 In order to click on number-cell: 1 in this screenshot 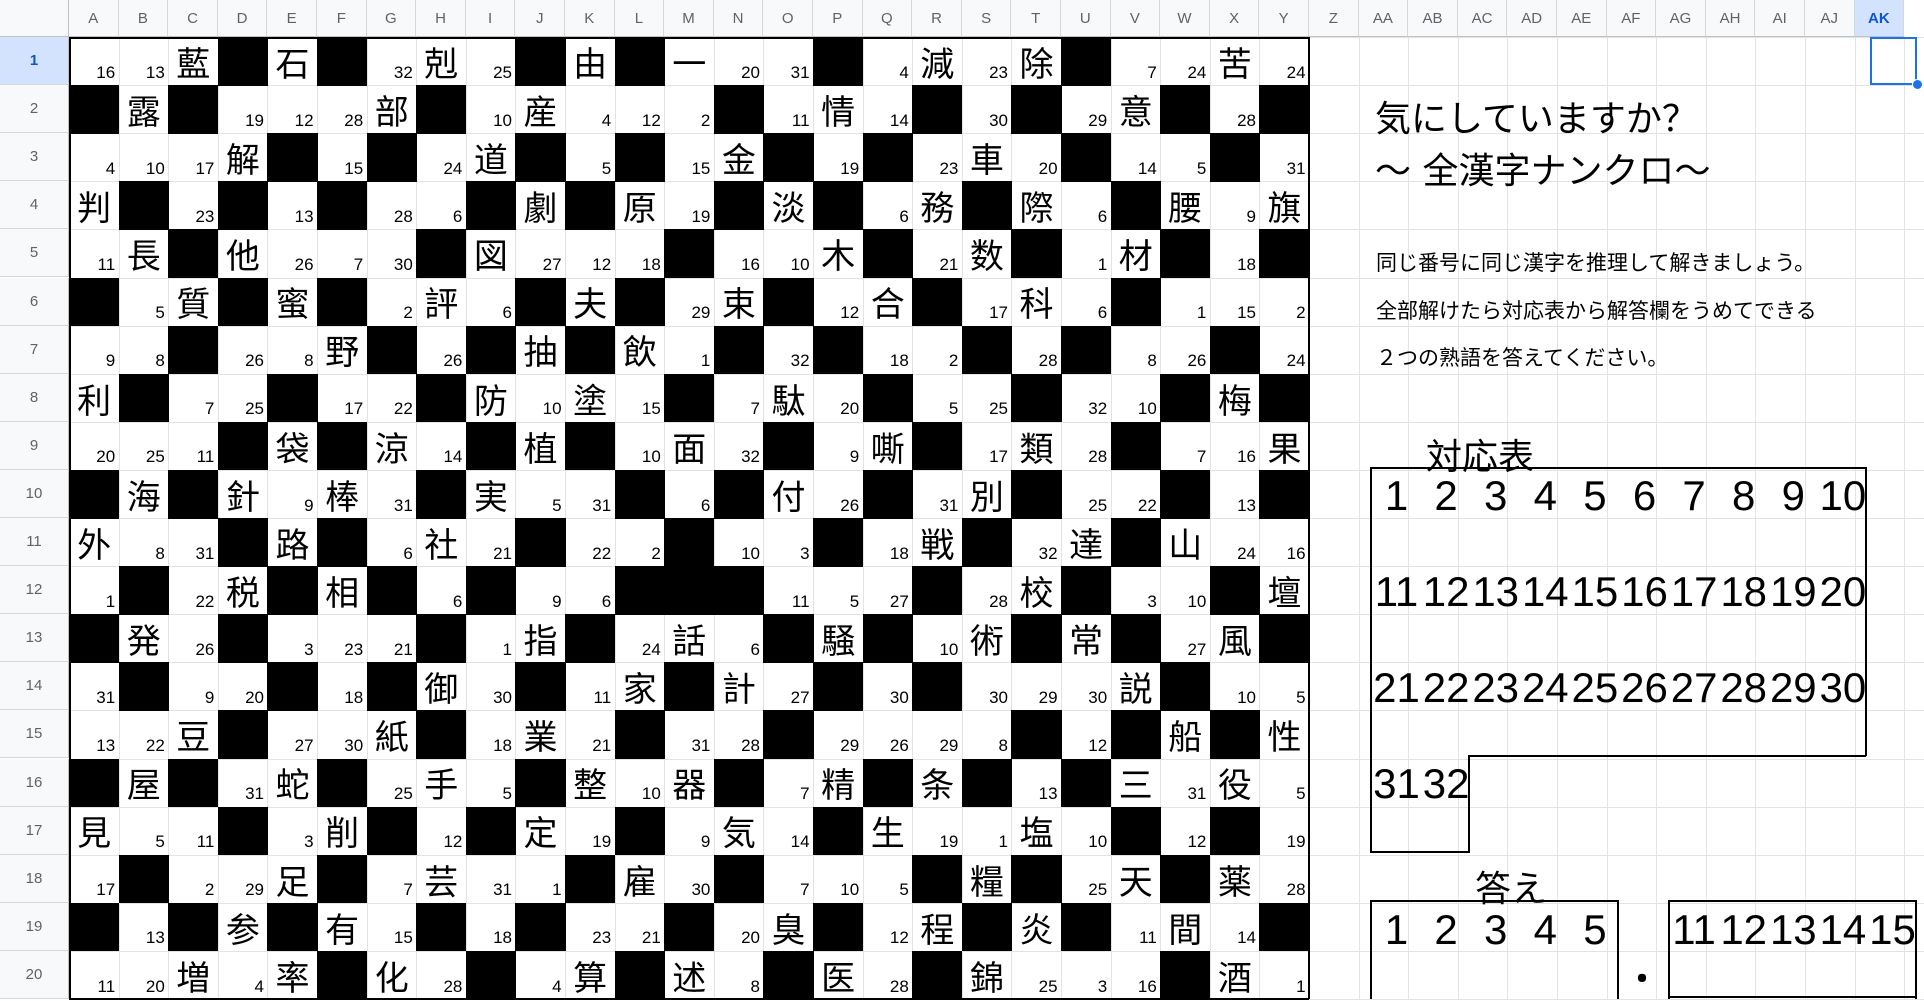, I will do `click(540, 879)`.